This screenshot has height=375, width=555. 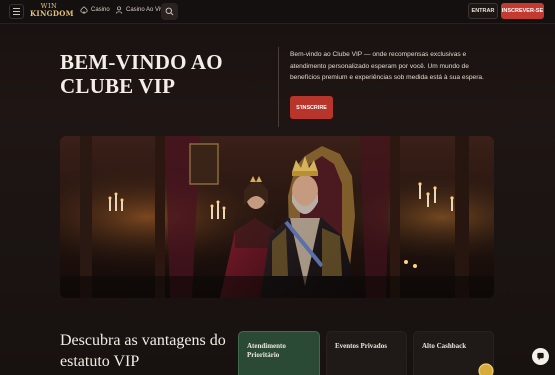 I want to click on nav-casino-label: Casino, so click(x=100, y=10).